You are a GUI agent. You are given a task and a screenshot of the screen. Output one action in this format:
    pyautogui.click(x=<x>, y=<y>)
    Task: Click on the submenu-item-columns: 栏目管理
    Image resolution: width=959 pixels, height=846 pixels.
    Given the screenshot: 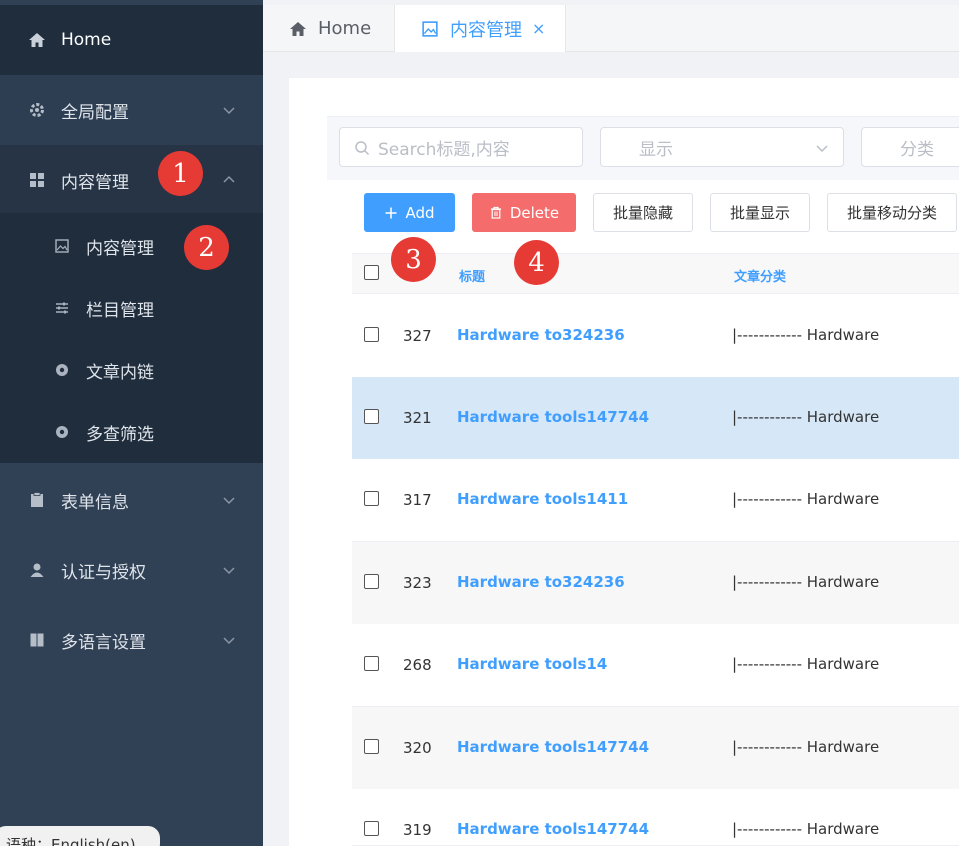 What is the action you would take?
    pyautogui.click(x=131, y=308)
    